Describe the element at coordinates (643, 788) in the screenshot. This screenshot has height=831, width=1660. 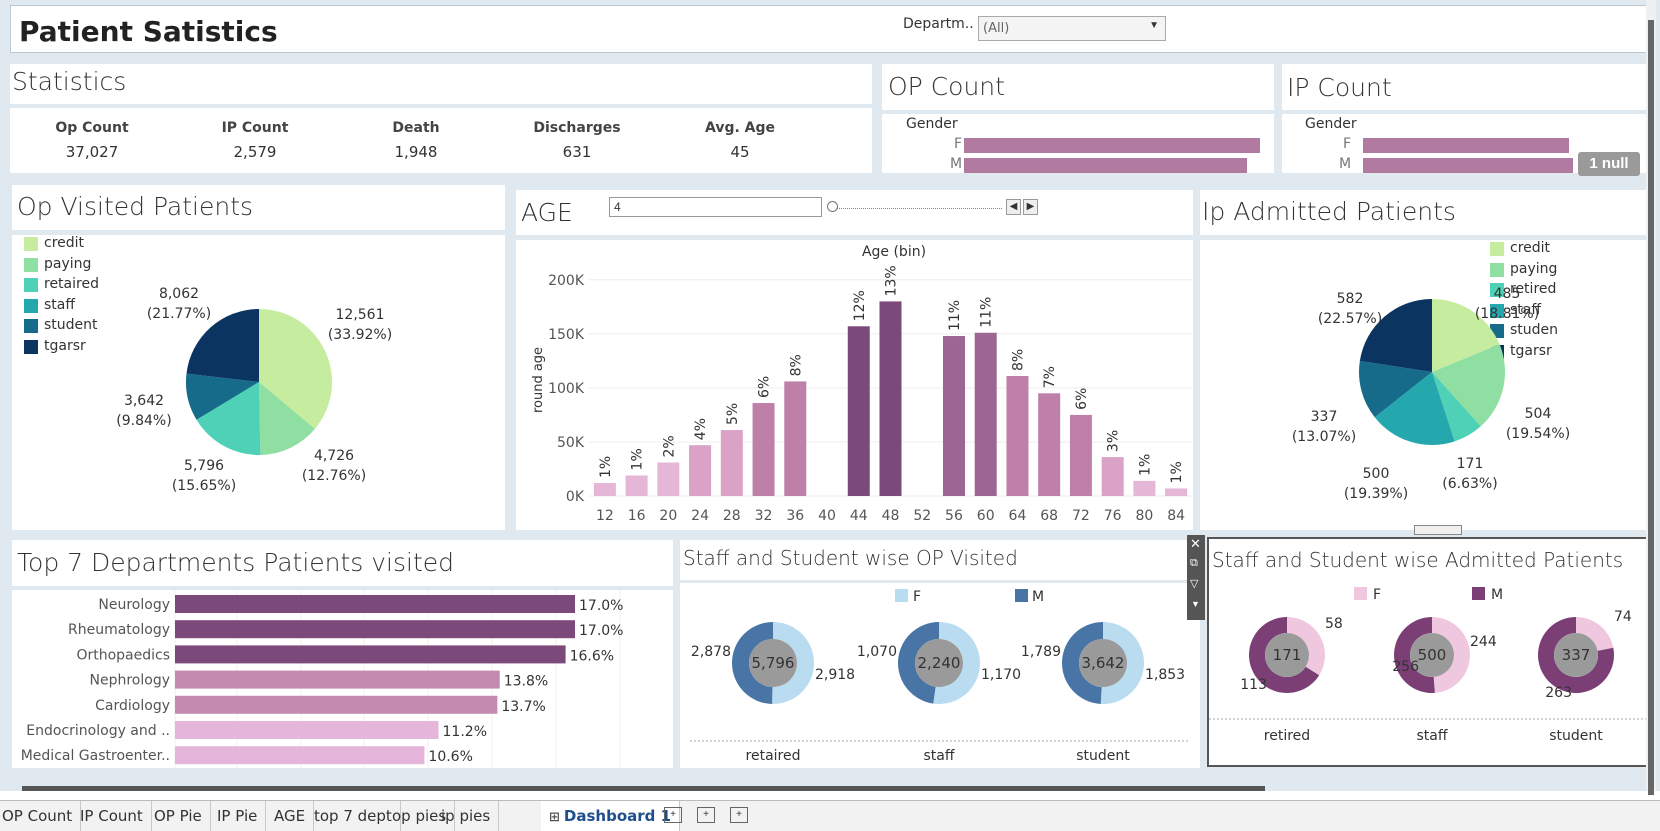
I see `horizontal-scrollbar-thumb` at that location.